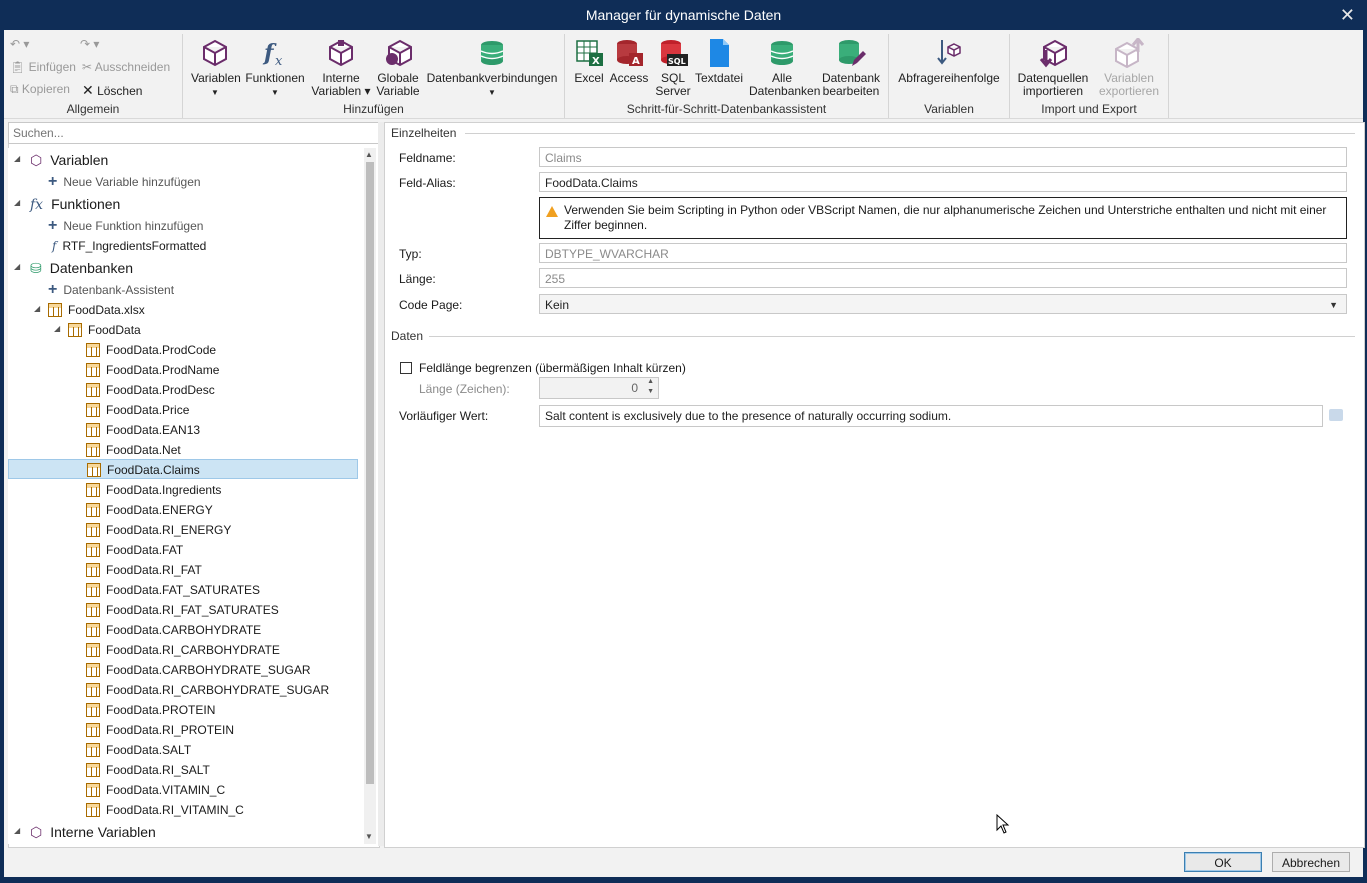 The width and height of the screenshot is (1367, 883). Describe the element at coordinates (75, 204) in the screenshot. I see `tree-item-funktionen: fx Funktionen` at that location.